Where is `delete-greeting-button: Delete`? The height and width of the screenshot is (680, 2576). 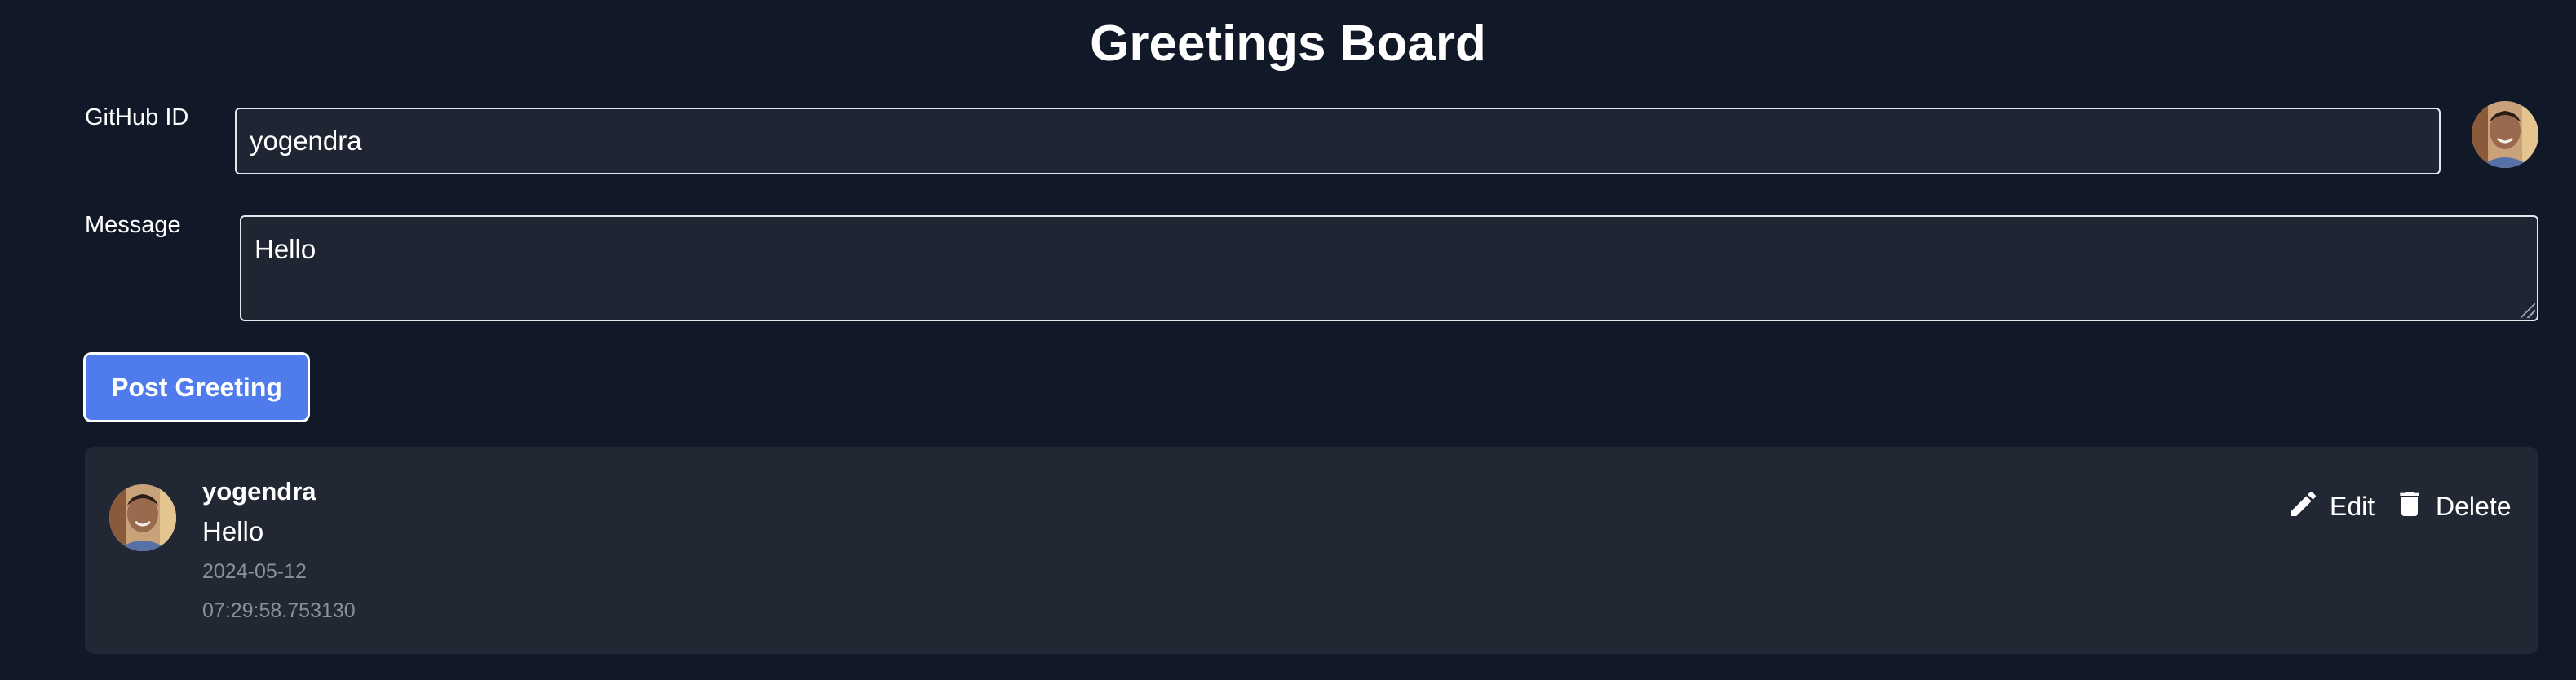 delete-greeting-button: Delete is located at coordinates (2452, 504).